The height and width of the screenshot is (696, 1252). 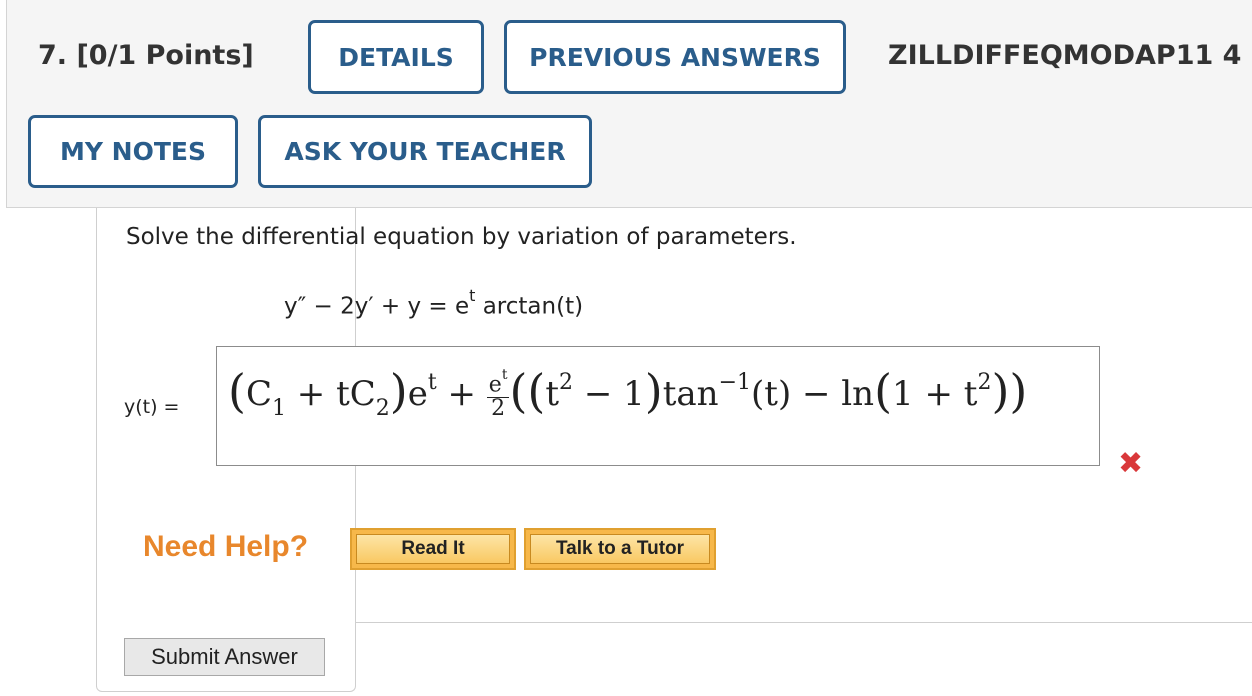 What do you see at coordinates (1131, 463) in the screenshot?
I see `incorrect-icon: ✖` at bounding box center [1131, 463].